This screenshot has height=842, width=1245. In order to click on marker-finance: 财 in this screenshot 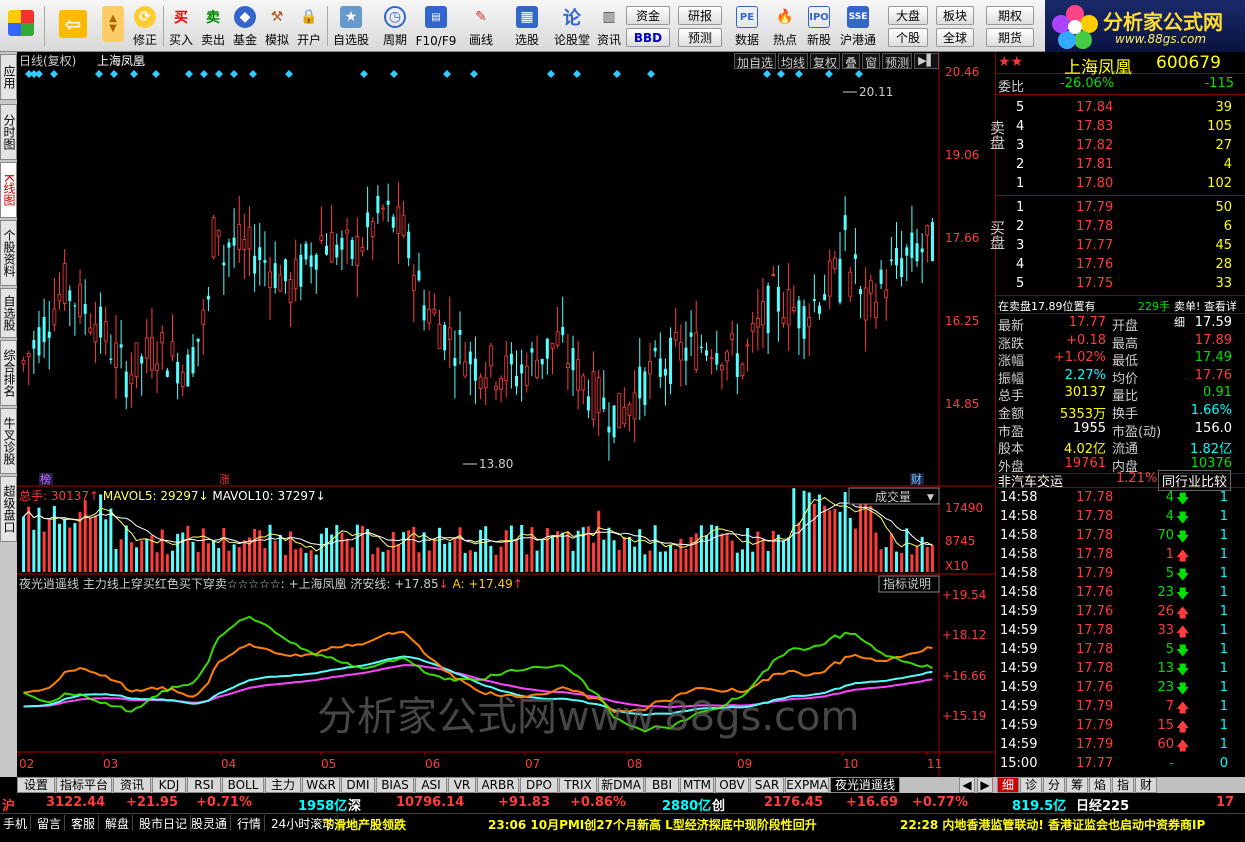, I will do `click(916, 479)`.